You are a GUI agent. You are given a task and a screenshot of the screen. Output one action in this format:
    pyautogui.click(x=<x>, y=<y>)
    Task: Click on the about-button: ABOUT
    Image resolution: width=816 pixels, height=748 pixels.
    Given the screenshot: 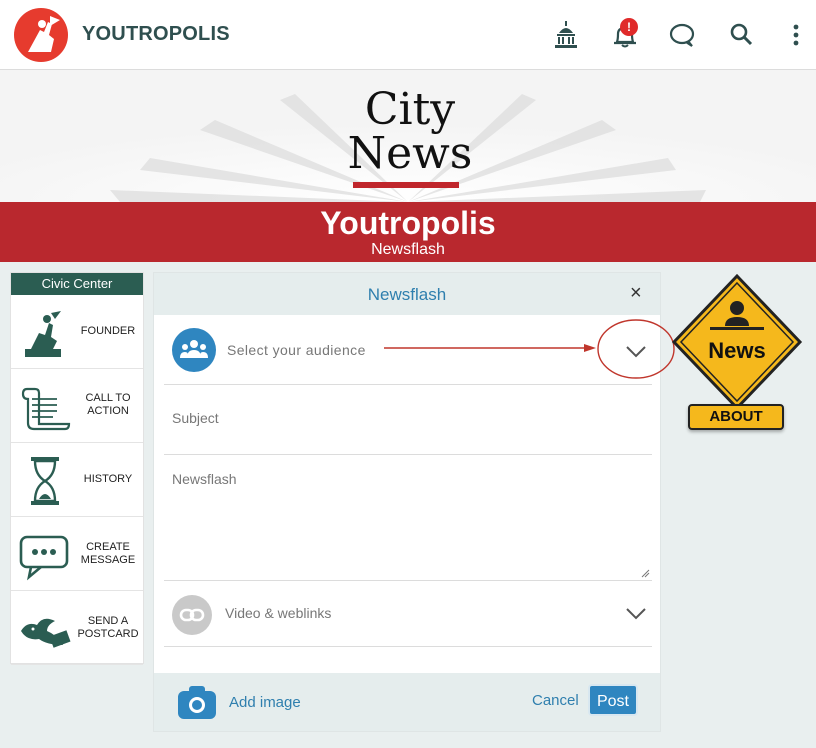 What is the action you would take?
    pyautogui.click(x=736, y=417)
    